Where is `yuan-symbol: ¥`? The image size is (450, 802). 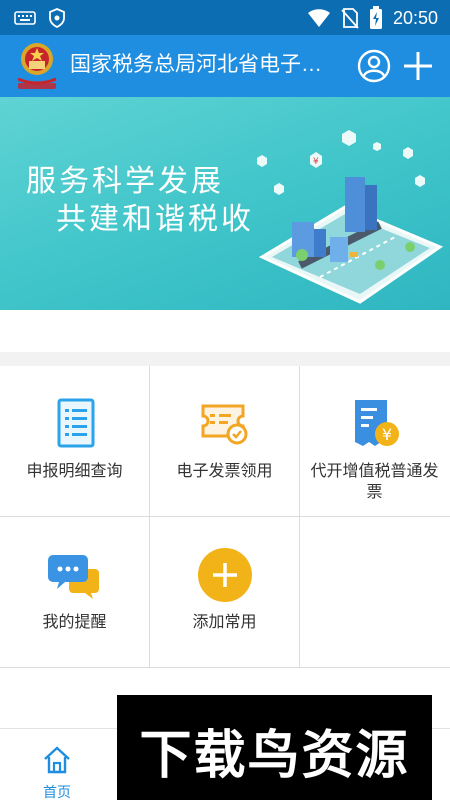 yuan-symbol: ¥ is located at coordinates (316, 162).